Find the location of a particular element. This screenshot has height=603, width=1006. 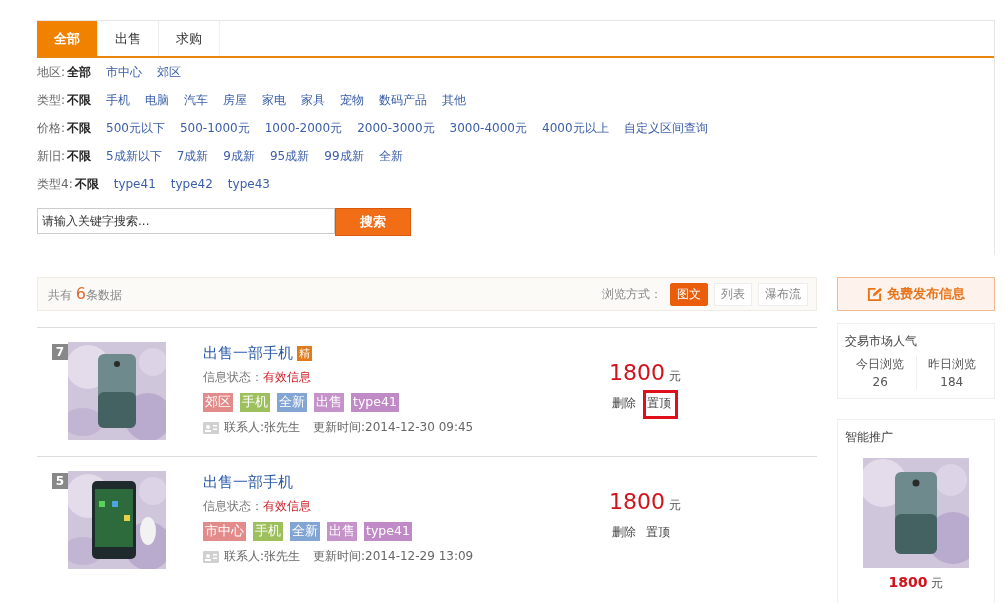

filter-option: 99成新 is located at coordinates (344, 156).